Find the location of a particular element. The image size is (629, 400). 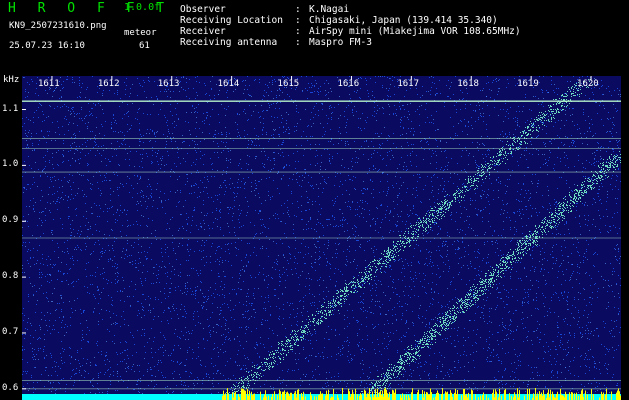

mode-label: meteor is located at coordinates (140, 33).